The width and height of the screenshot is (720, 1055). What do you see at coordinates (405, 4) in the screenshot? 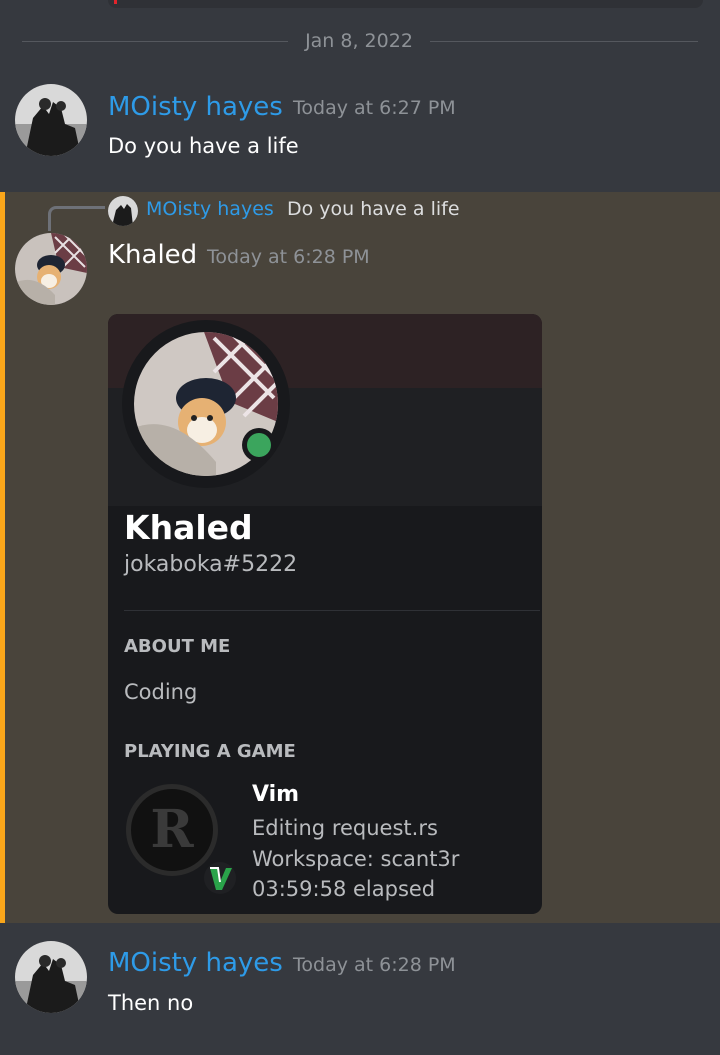
I see `previous-embed` at bounding box center [405, 4].